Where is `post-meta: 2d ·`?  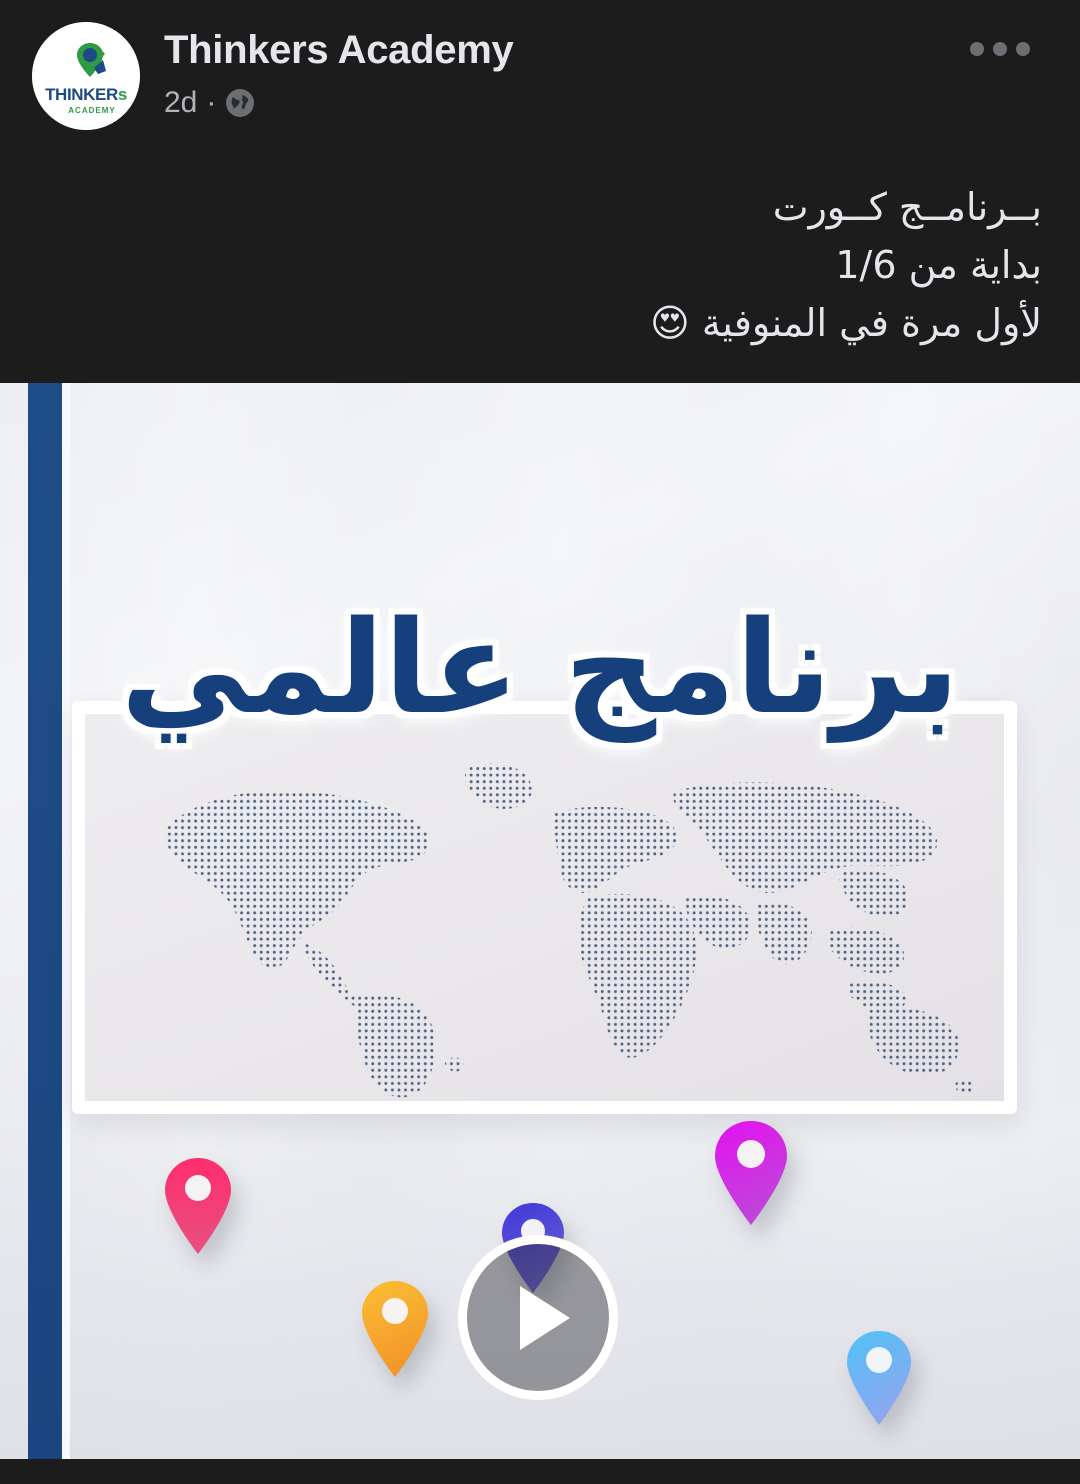
post-meta: 2d · is located at coordinates (209, 103).